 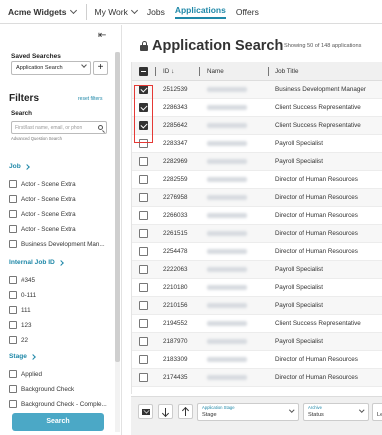 What do you see at coordinates (248, 412) in the screenshot?
I see `application-stage-select: Application Stage Stage` at bounding box center [248, 412].